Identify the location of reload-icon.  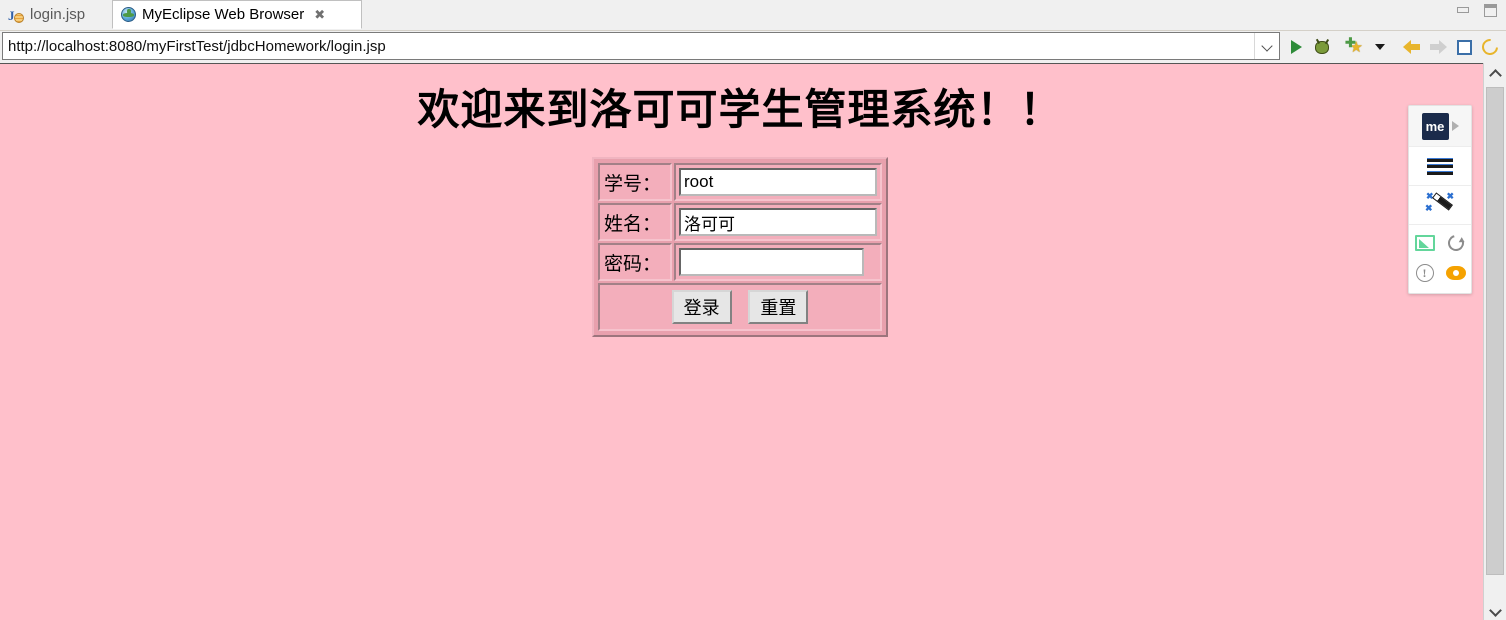
(1455, 243).